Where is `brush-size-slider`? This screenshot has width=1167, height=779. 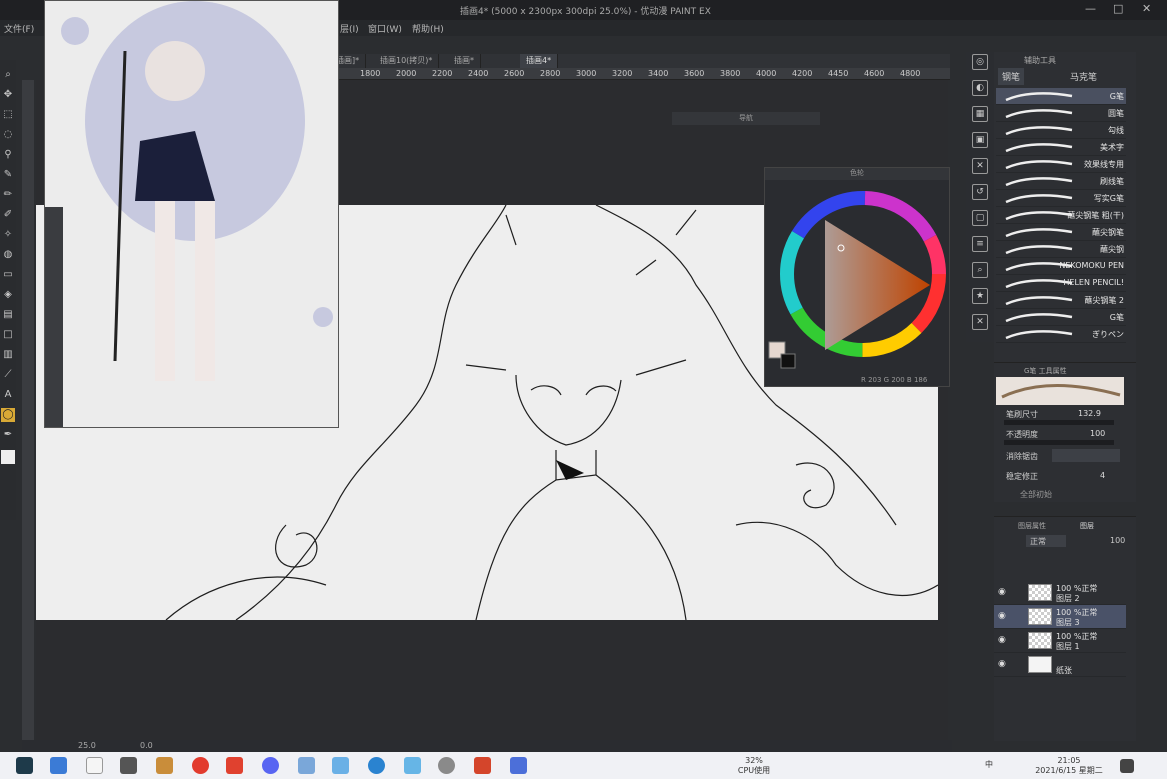 brush-size-slider is located at coordinates (1059, 422).